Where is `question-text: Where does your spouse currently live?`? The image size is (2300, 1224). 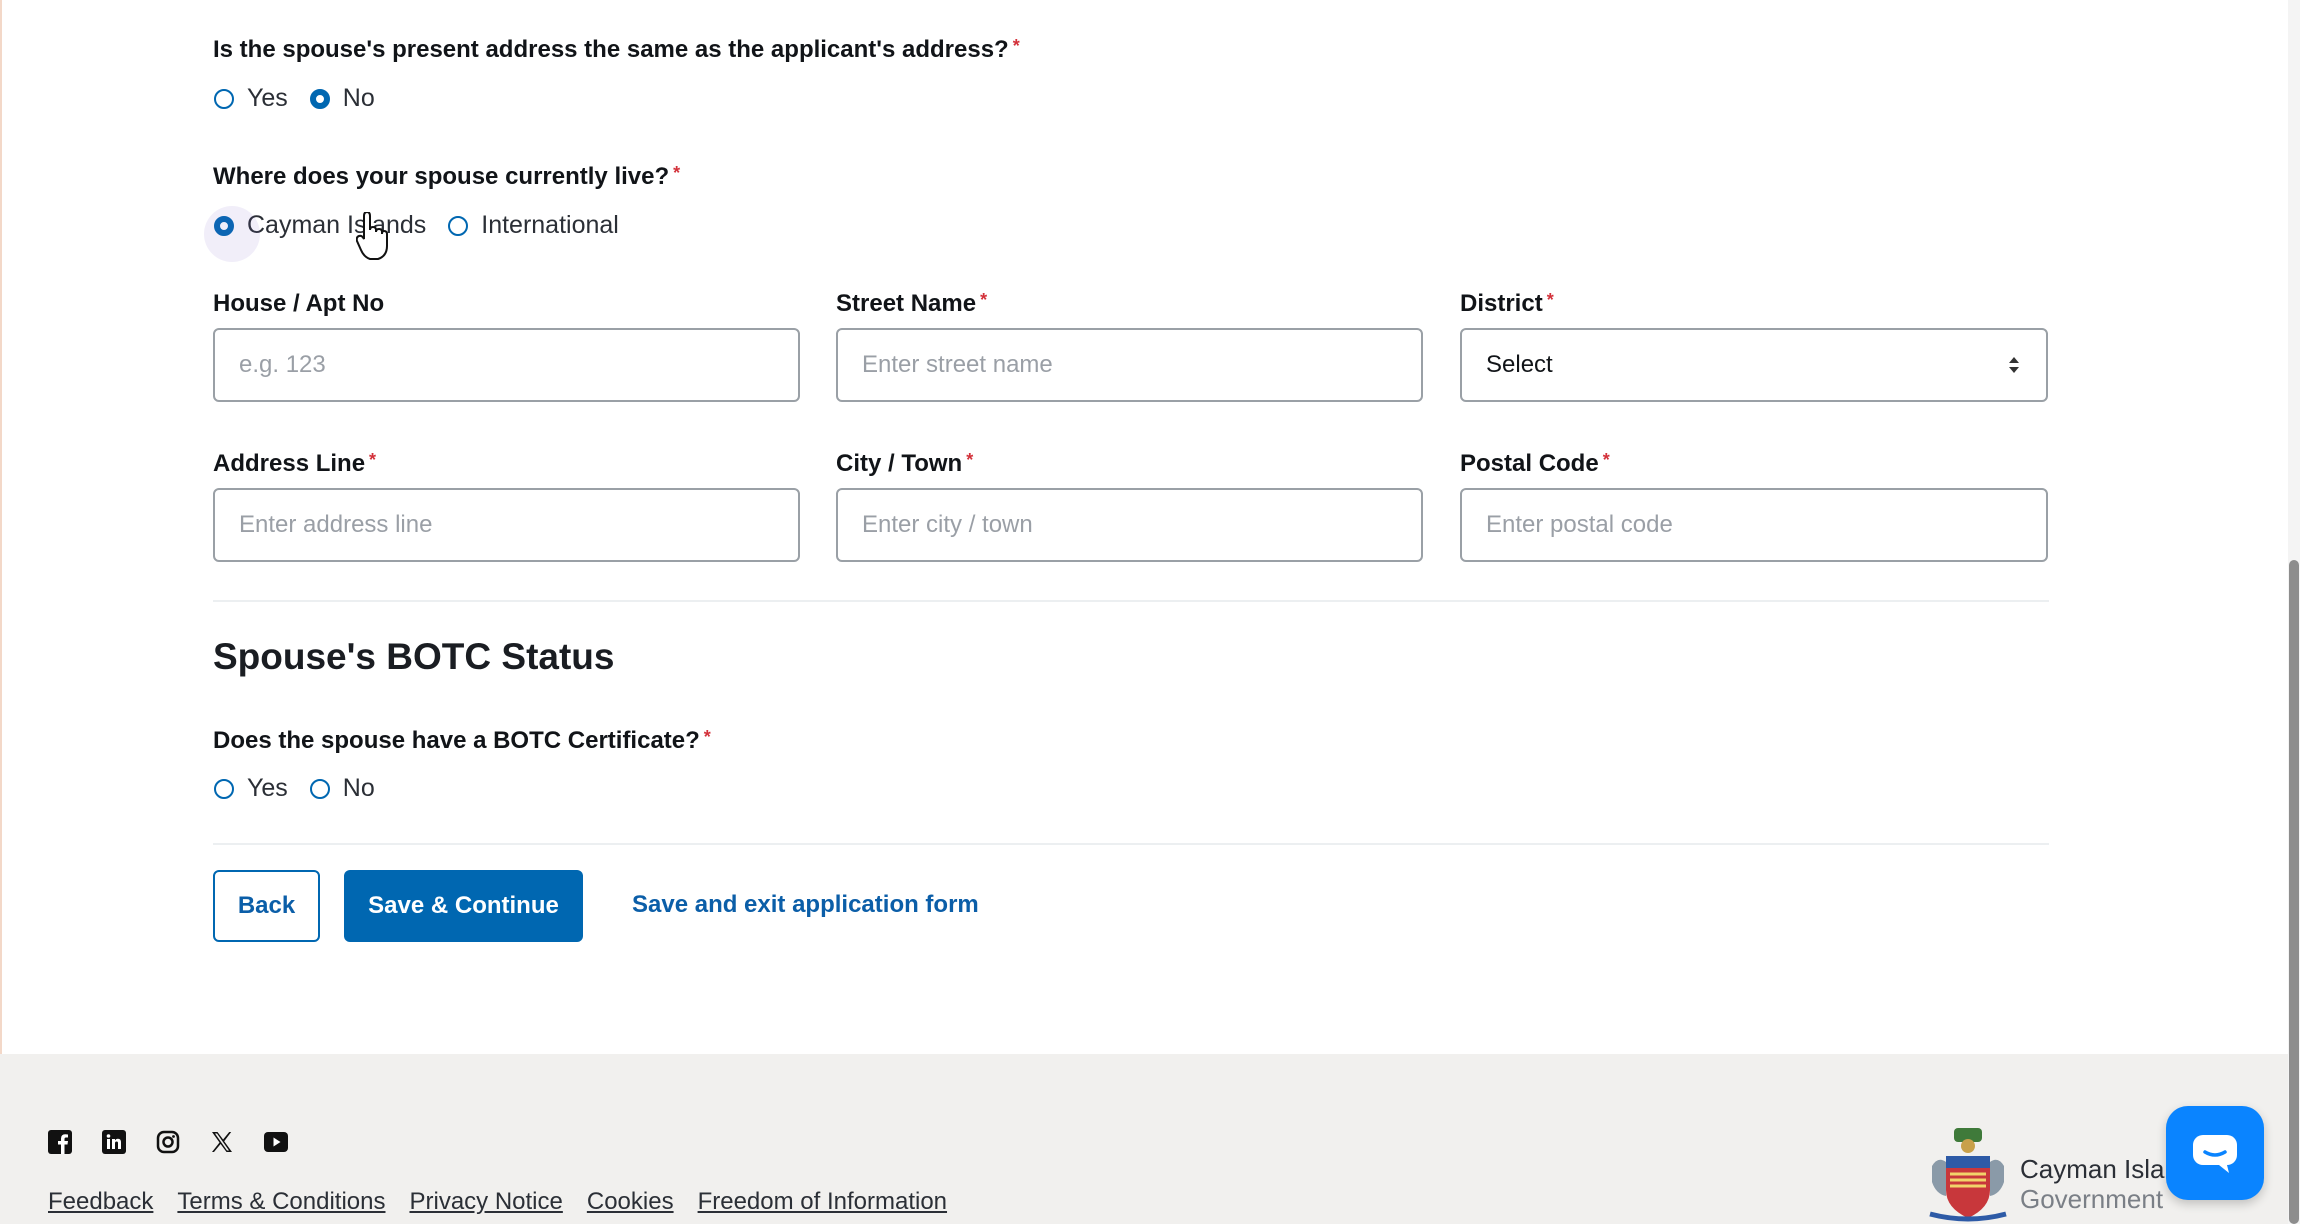
question-text: Where does your spouse currently live? is located at coordinates (441, 176).